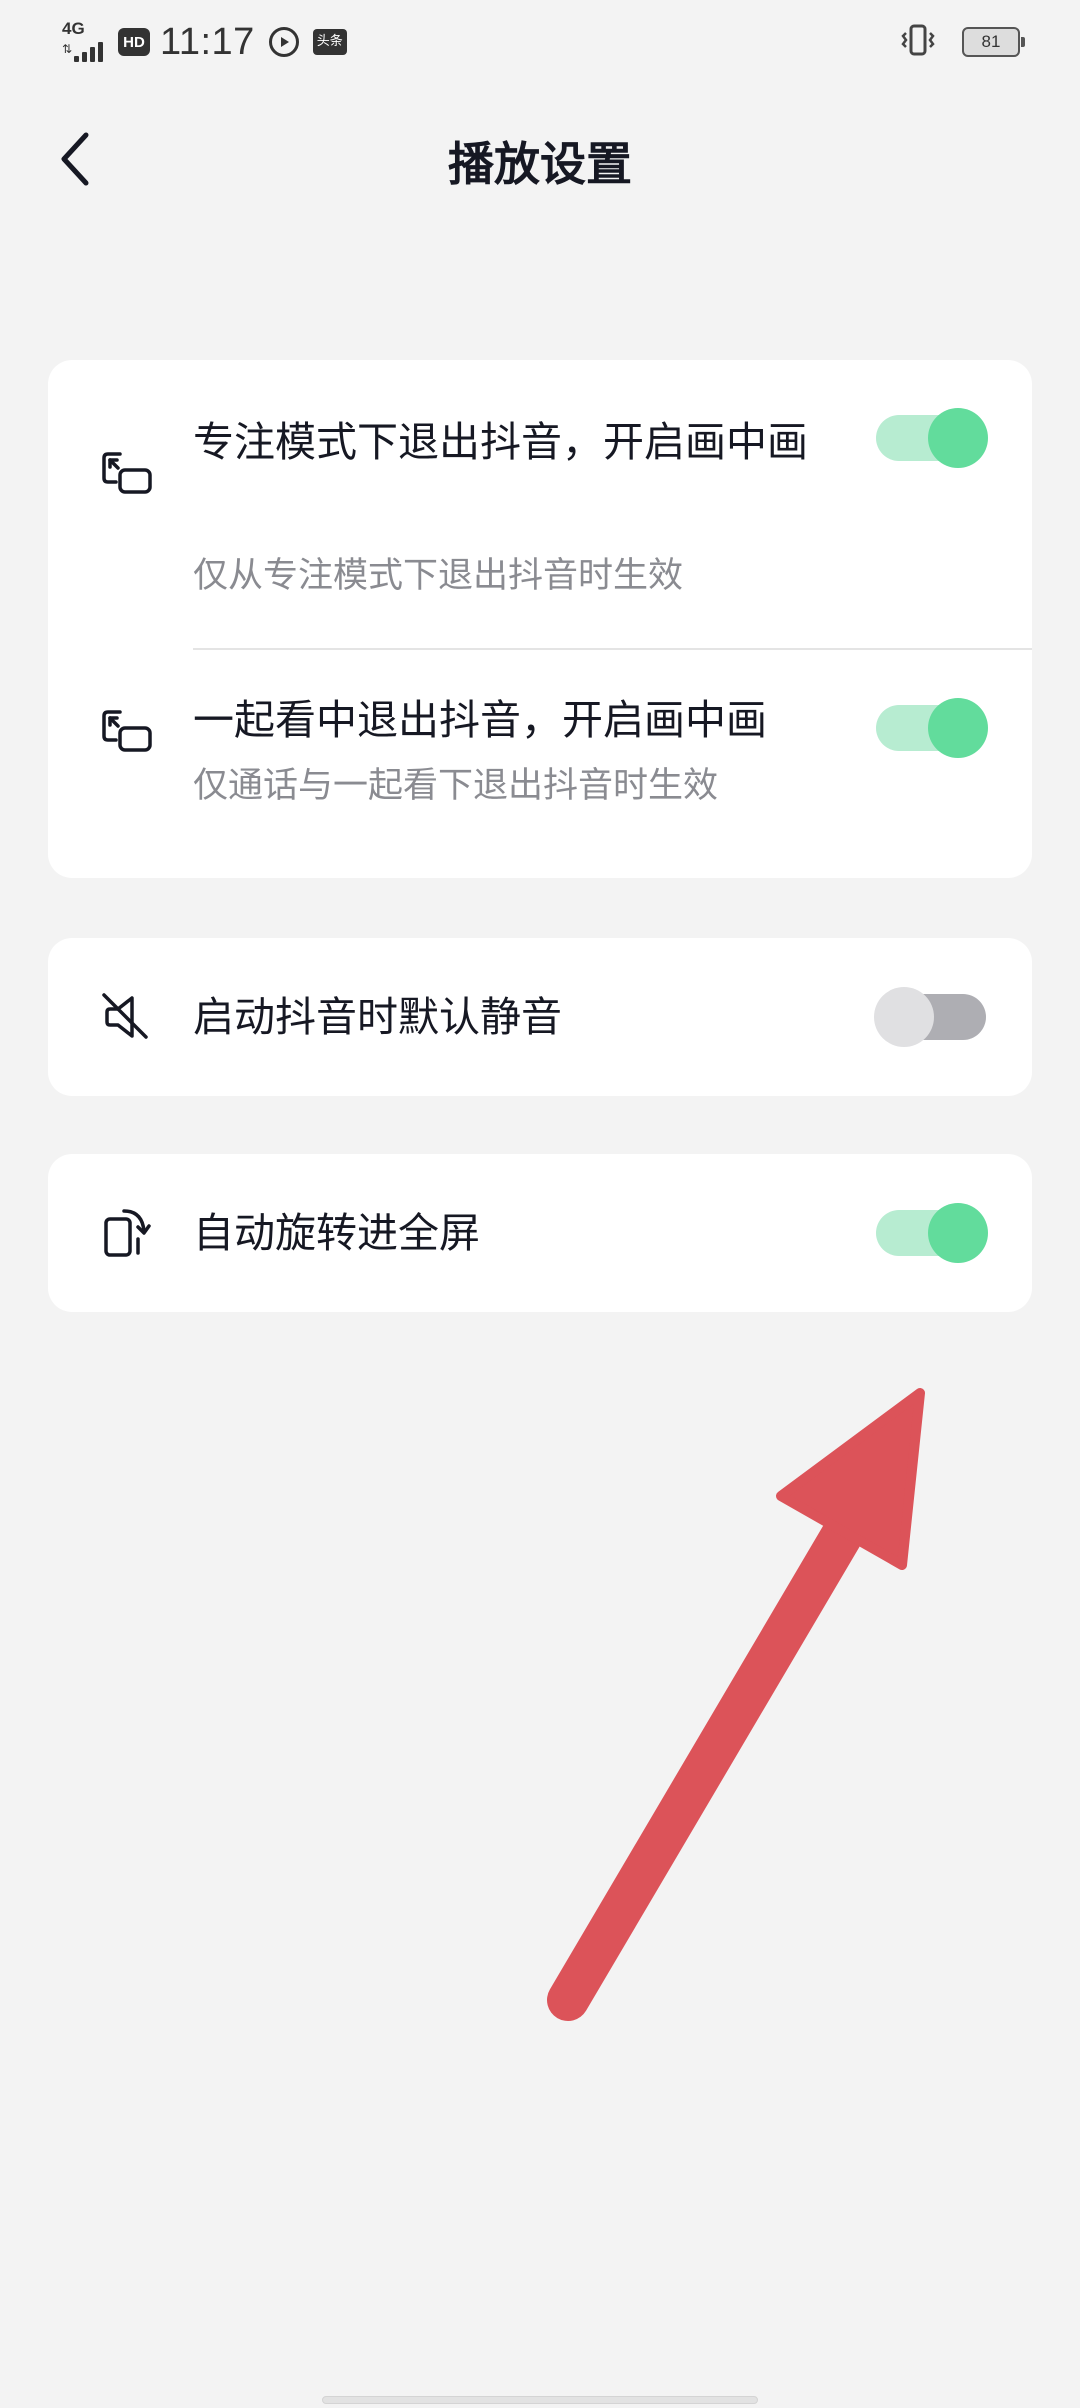  I want to click on setting-row-mute-on-launch: 启动抖音时默认静音, so click(540, 1017).